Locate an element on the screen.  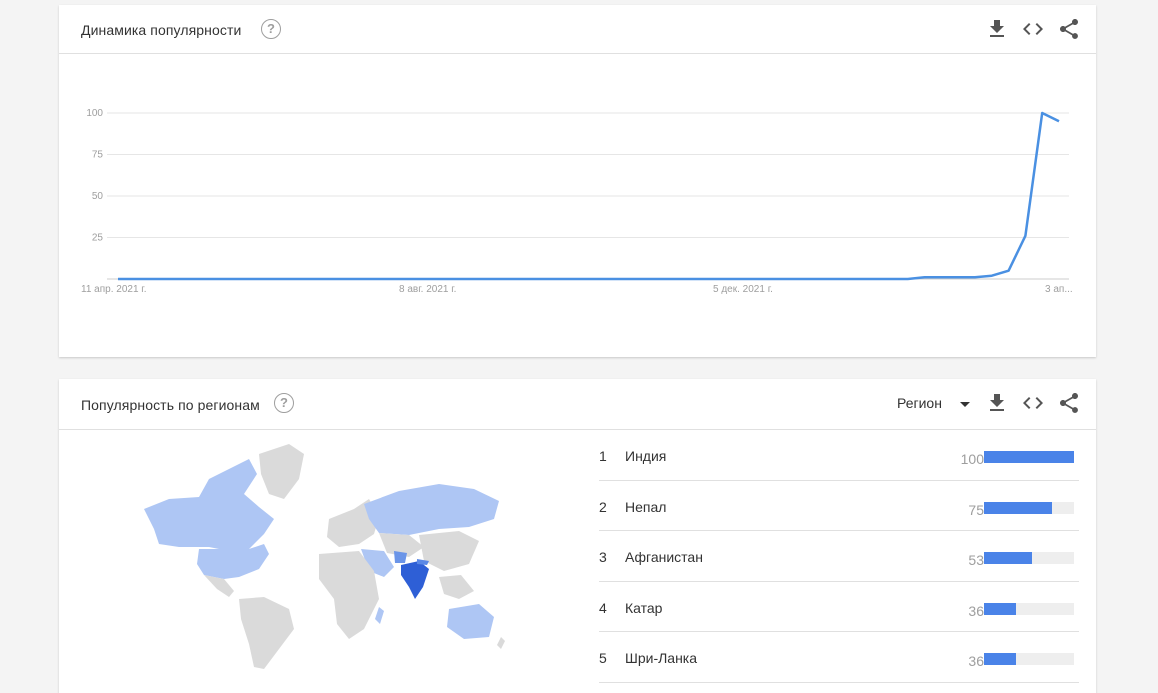
card-header: Популярность по регионам ? Регион is located at coordinates (577, 404).